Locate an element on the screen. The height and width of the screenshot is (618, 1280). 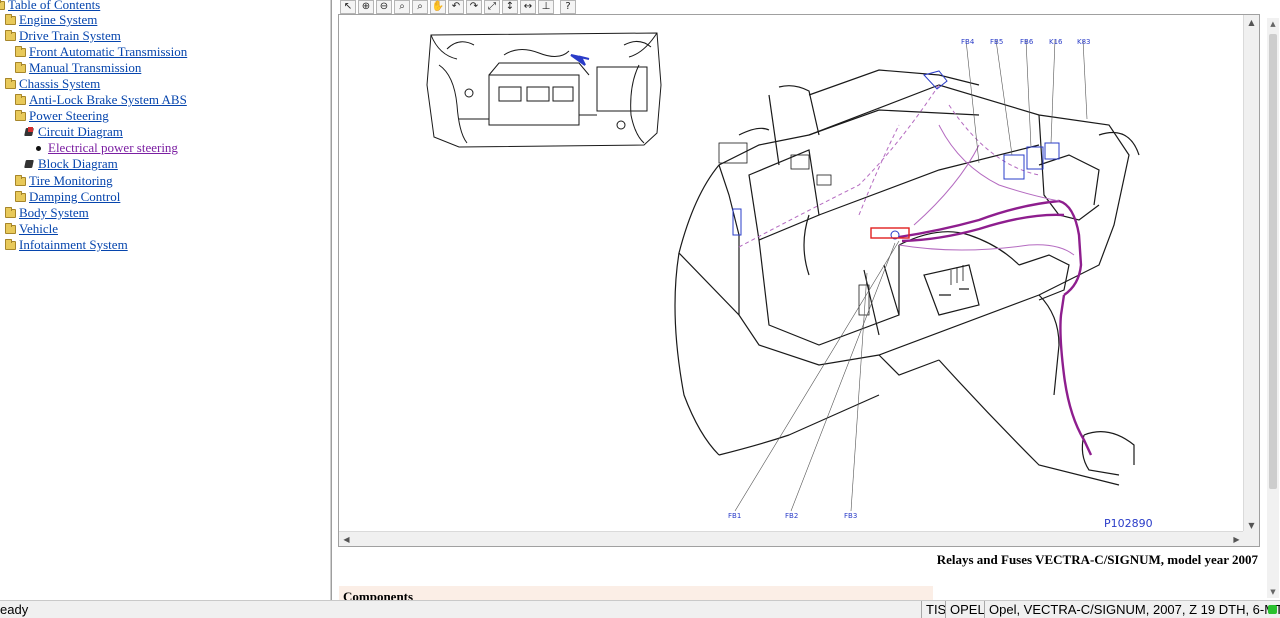
bullet-icon is located at coordinates (38, 148).